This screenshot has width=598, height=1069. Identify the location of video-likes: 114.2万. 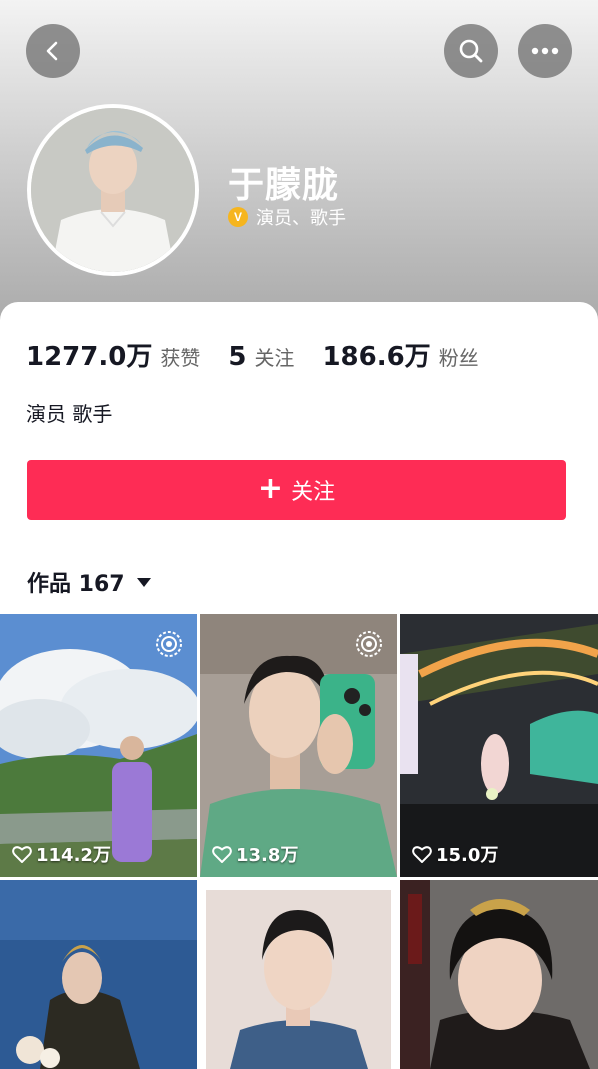
(61, 854).